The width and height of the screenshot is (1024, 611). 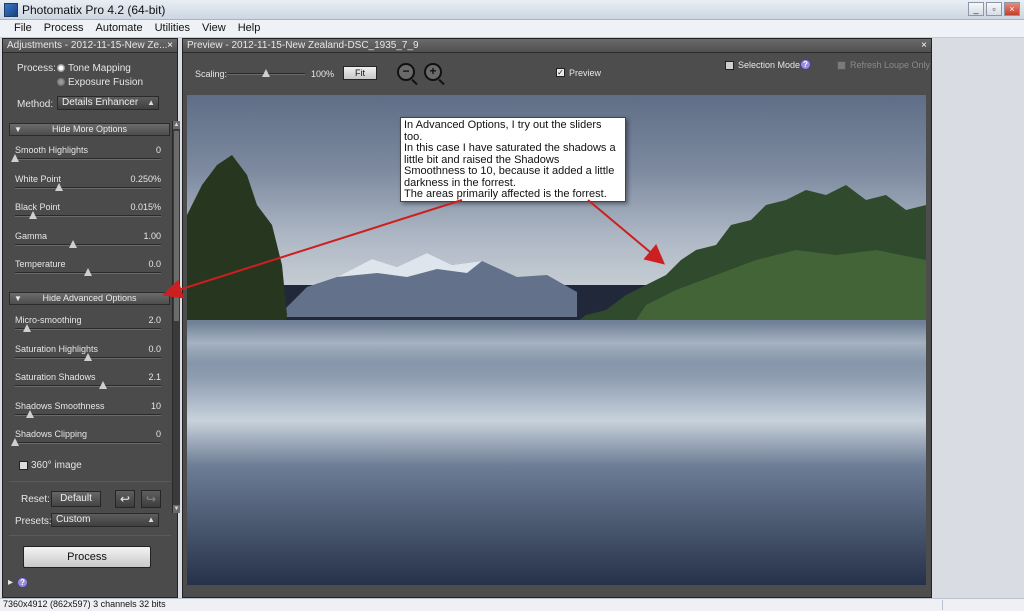 What do you see at coordinates (154, 264) in the screenshot?
I see `temperature-value: 0.0` at bounding box center [154, 264].